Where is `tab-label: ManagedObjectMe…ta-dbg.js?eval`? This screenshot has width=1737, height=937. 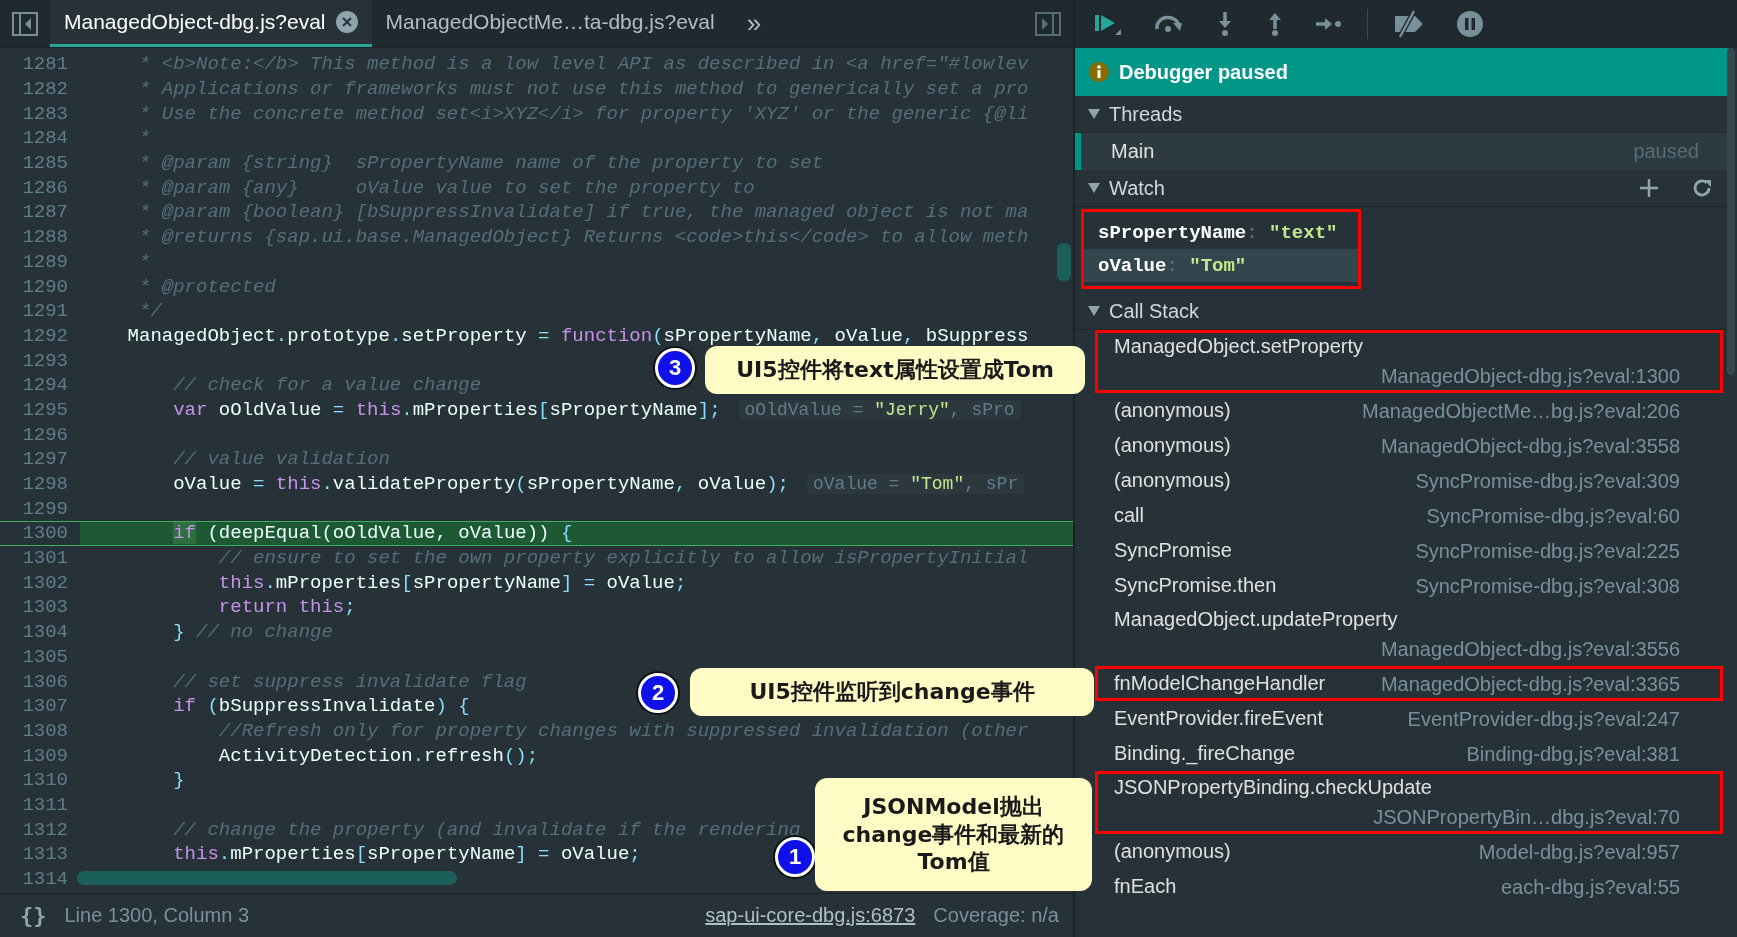 tab-label: ManagedObjectMe…ta-dbg.js?eval is located at coordinates (550, 22).